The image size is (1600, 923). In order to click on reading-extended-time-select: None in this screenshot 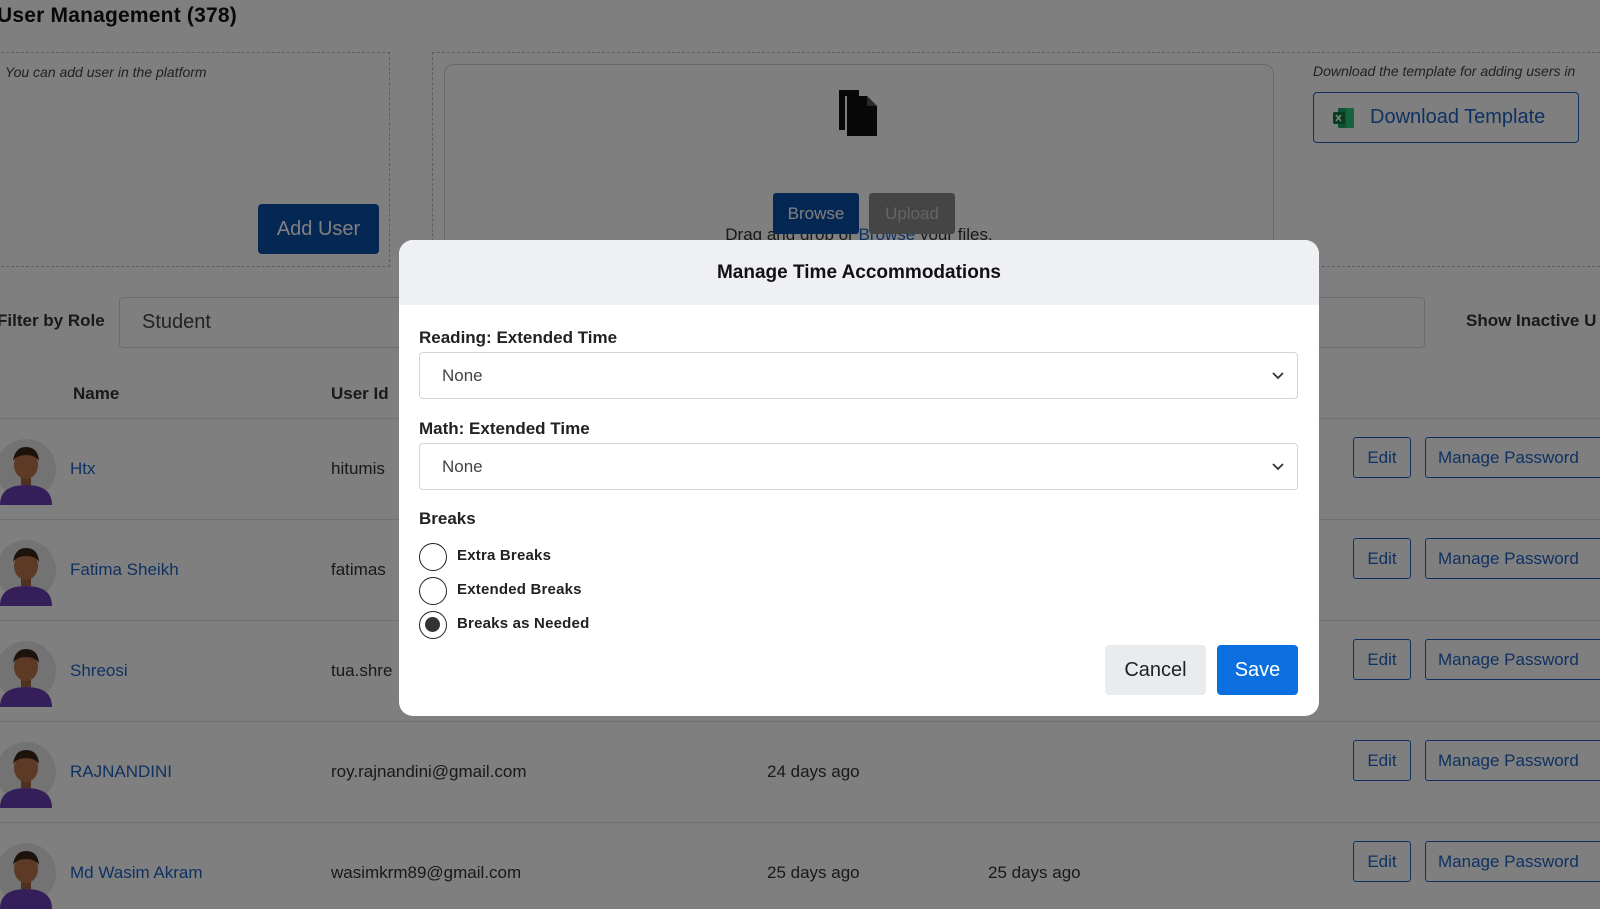, I will do `click(858, 375)`.